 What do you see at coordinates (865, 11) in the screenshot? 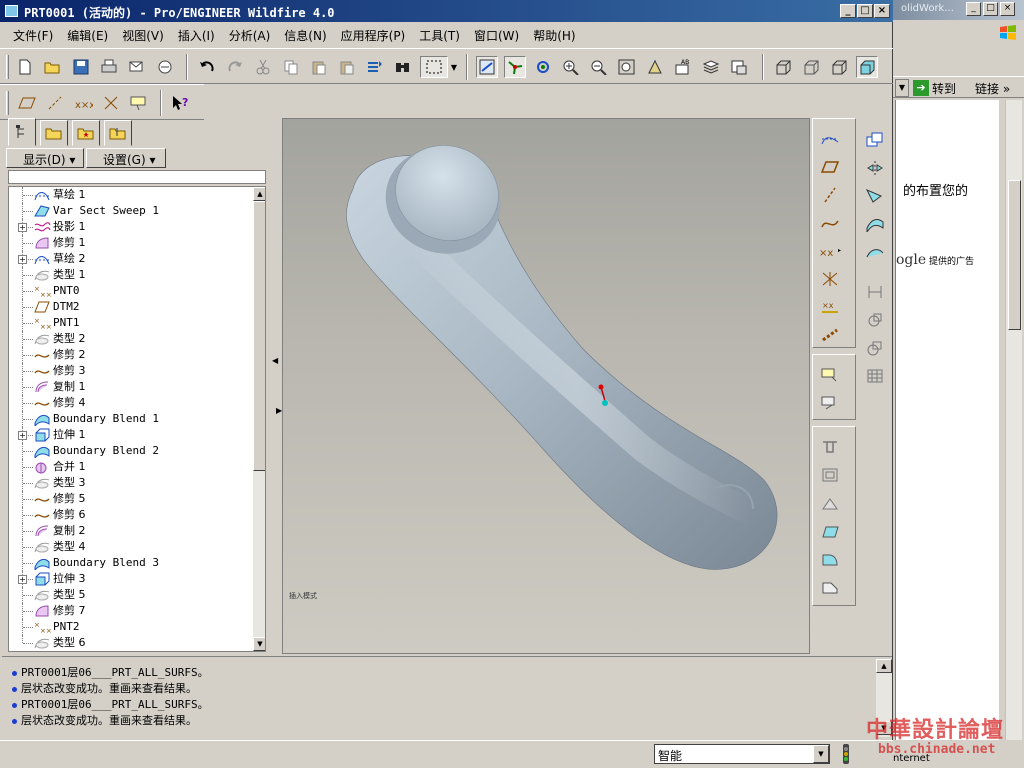
I see `maximize-button: □` at bounding box center [865, 11].